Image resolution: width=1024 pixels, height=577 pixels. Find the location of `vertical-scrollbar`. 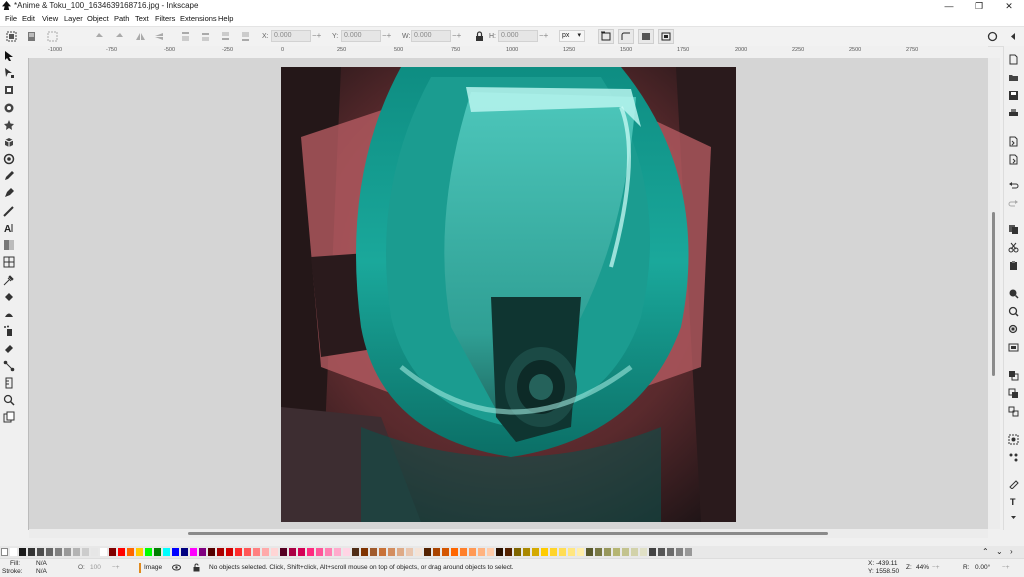

vertical-scrollbar is located at coordinates (994, 293).